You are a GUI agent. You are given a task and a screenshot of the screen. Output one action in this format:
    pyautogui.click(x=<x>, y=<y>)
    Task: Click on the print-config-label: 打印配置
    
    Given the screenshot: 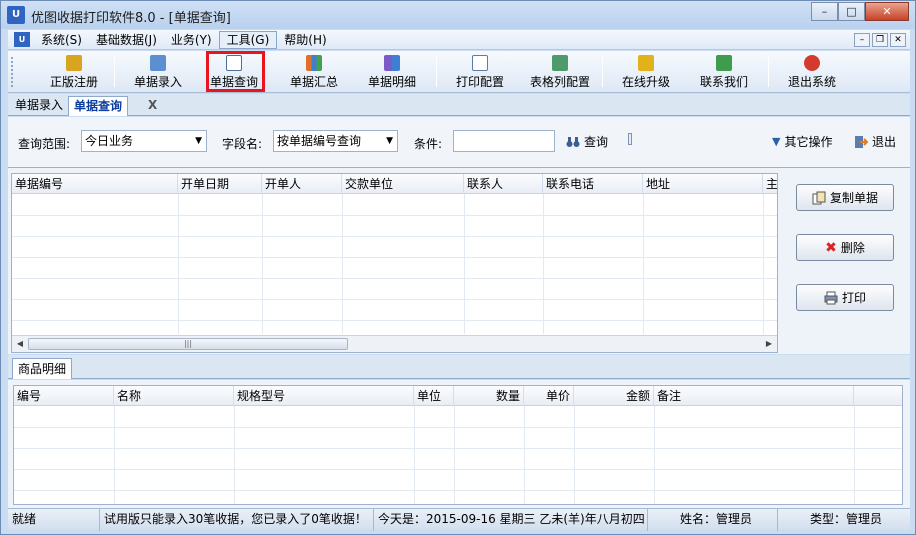 What is the action you would take?
    pyautogui.click(x=479, y=82)
    